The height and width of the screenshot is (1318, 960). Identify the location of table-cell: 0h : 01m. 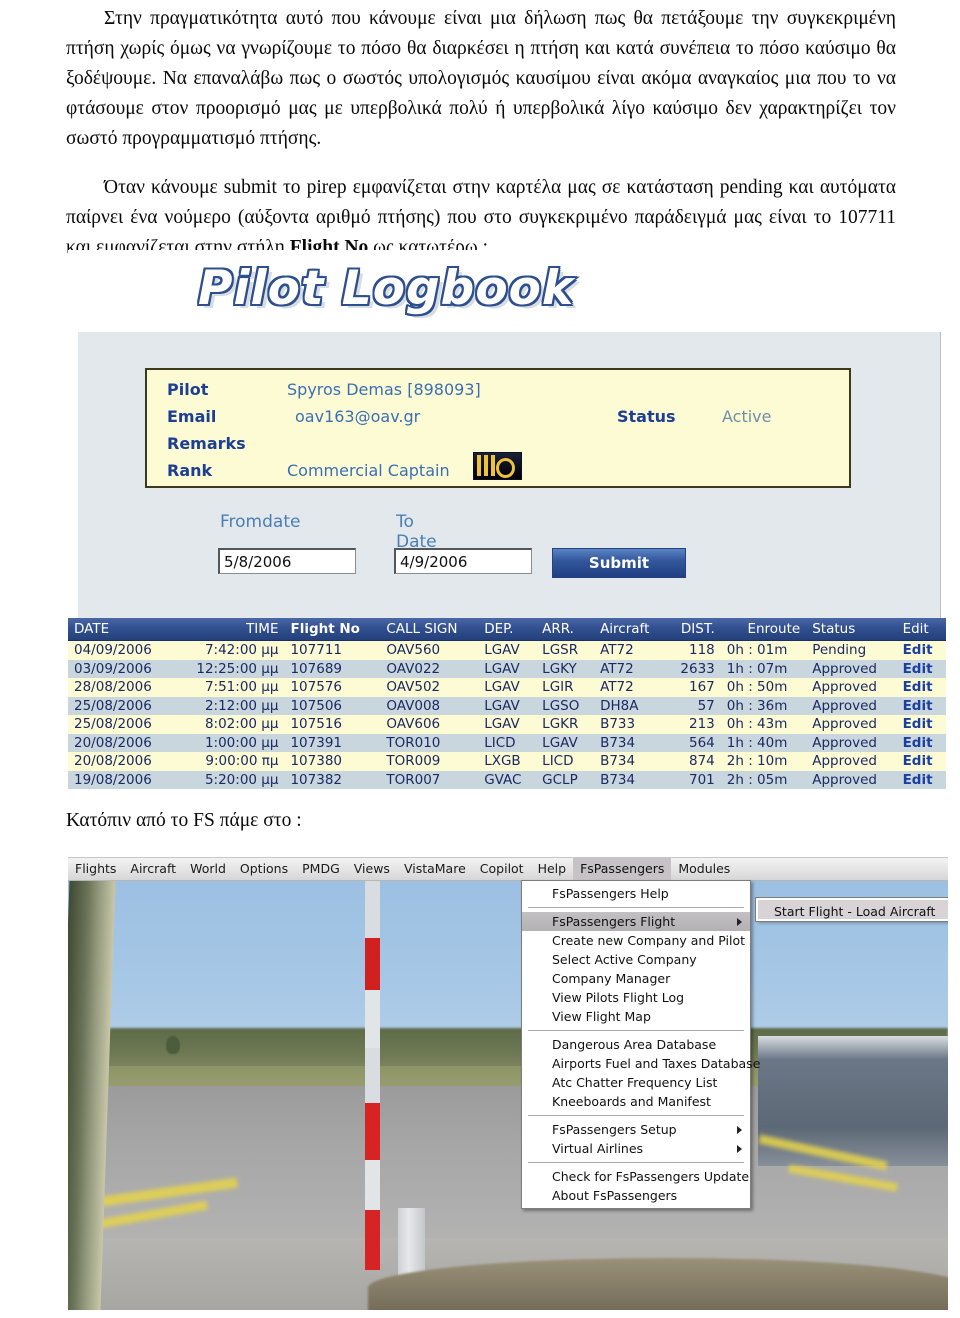
(763, 650).